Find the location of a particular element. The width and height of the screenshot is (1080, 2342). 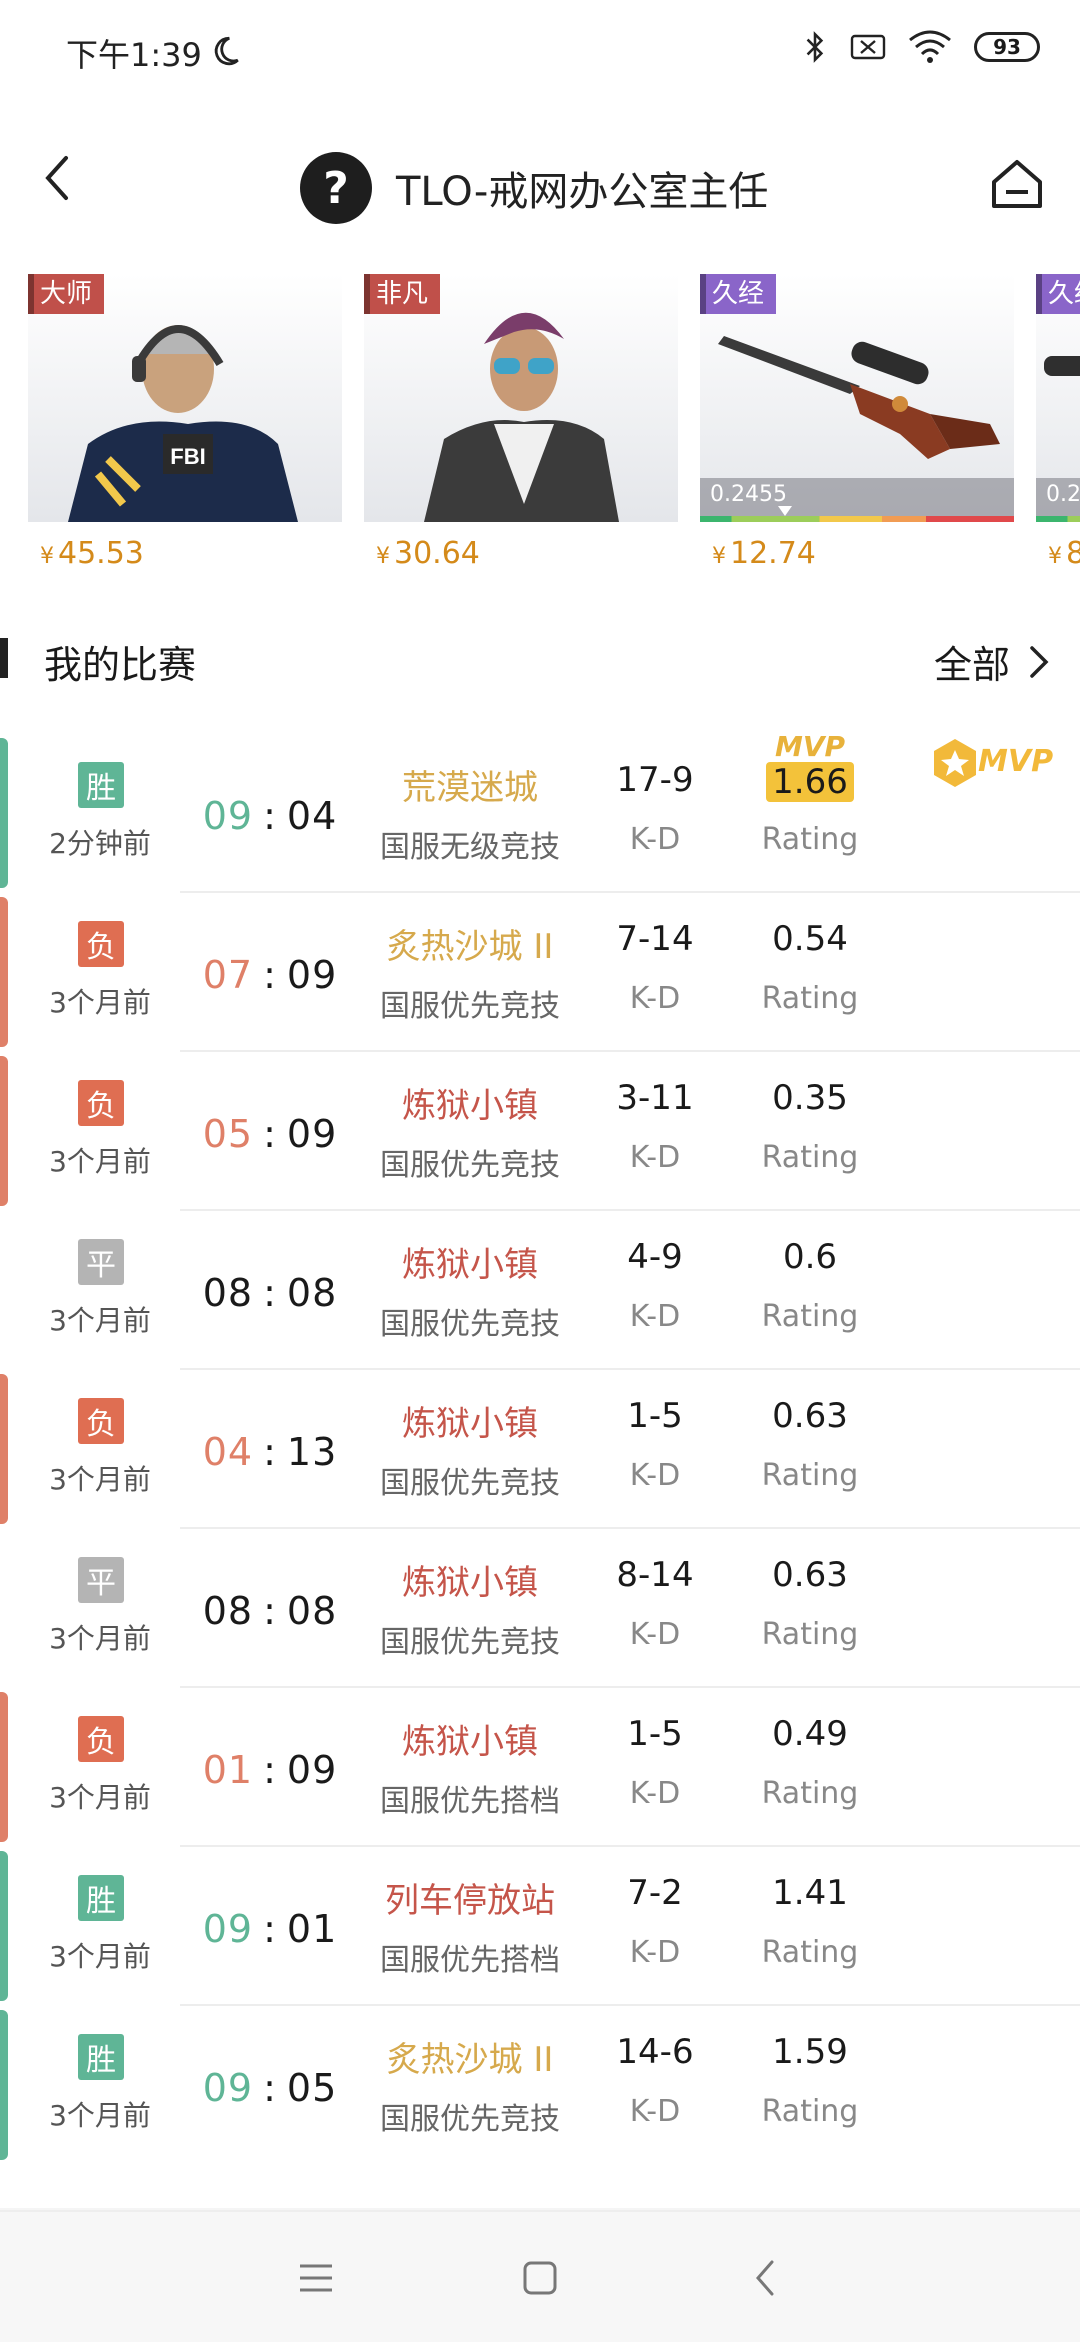

match-row: 平 3个月前 08:08 炼狱小镇 国服优先竞技 8-14 K-D 0.63 Rating is located at coordinates (540, 1608).